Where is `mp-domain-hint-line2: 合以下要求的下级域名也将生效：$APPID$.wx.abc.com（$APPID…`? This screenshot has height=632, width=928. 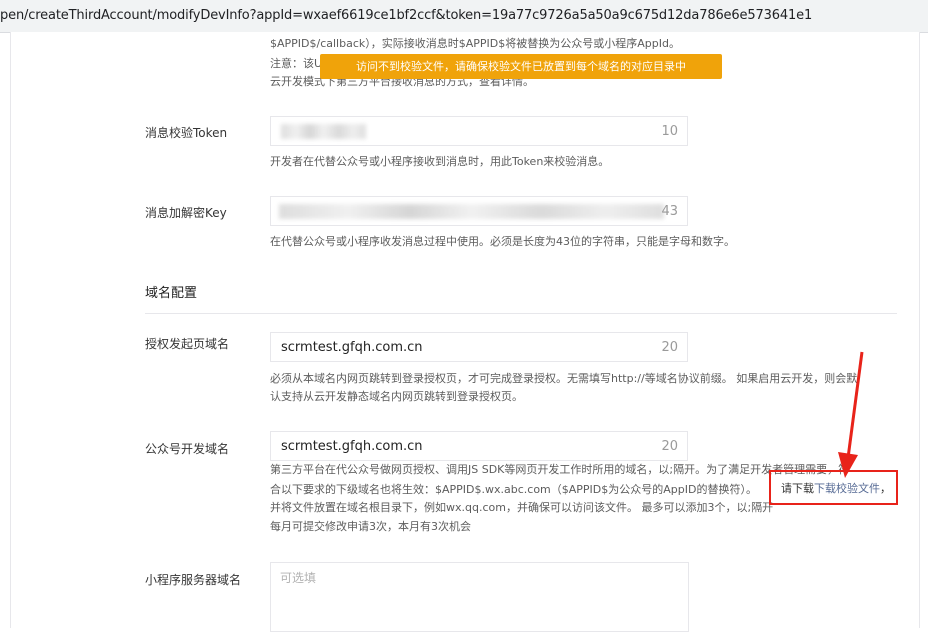
mp-domain-hint-line2: 合以下要求的下级域名也将生效：$APPID$.wx.abc.com（$APPID… is located at coordinates (513, 489).